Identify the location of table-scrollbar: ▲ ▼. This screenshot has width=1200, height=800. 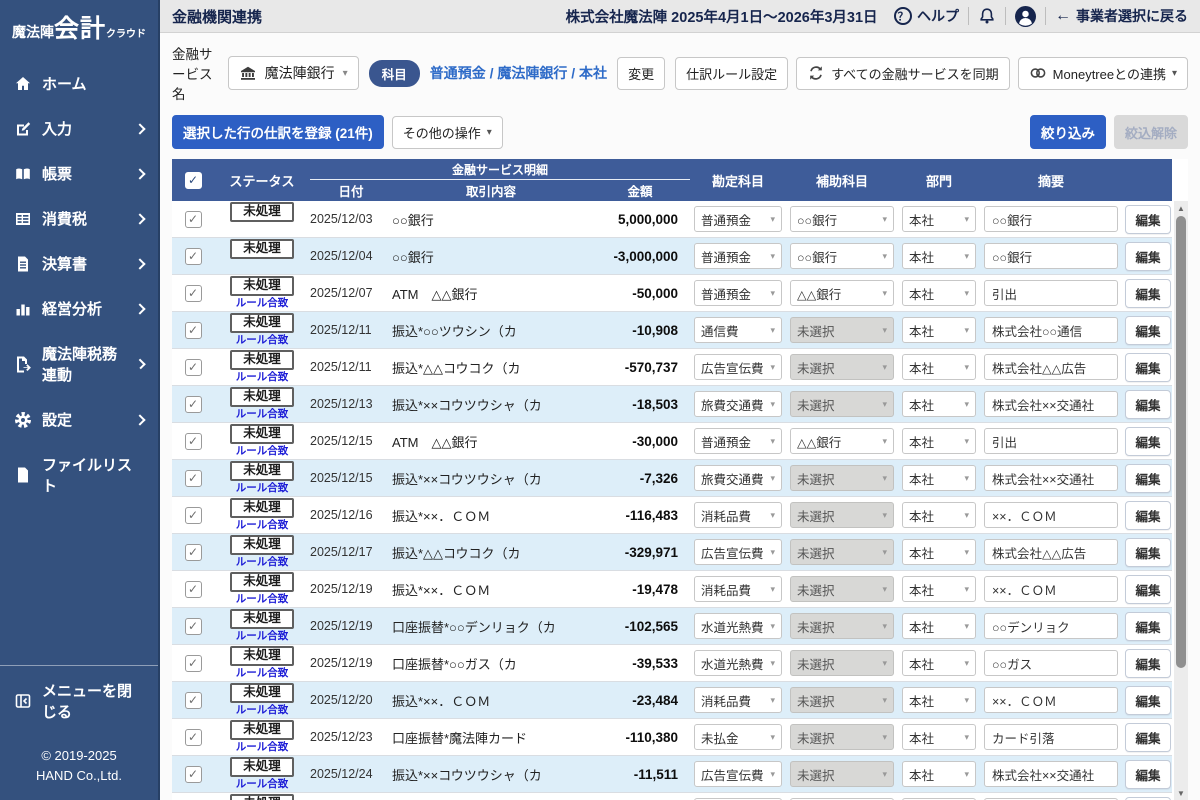
(1181, 500).